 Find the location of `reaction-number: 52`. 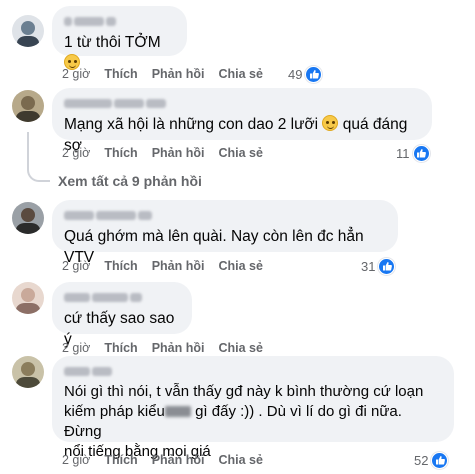

reaction-number: 52 is located at coordinates (421, 460).